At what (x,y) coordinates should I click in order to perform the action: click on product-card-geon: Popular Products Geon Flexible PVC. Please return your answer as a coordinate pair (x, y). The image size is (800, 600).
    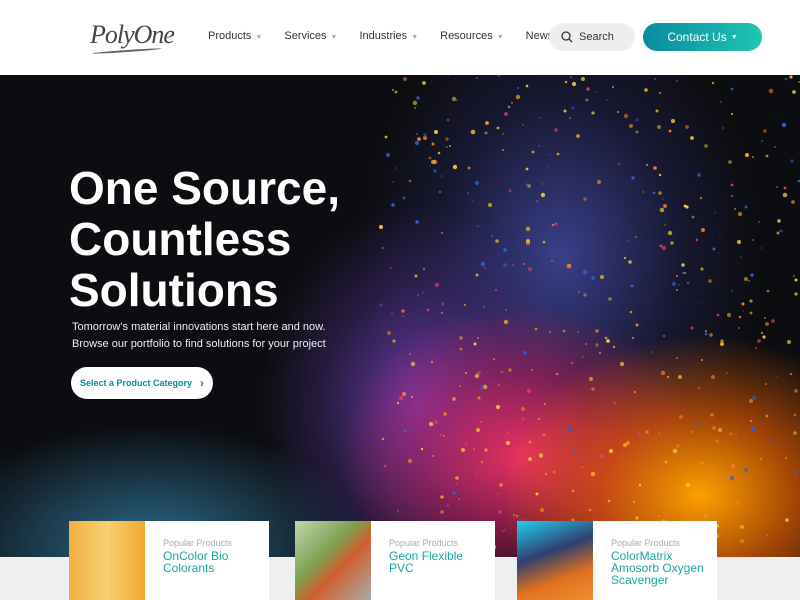
    Looking at the image, I should click on (395, 560).